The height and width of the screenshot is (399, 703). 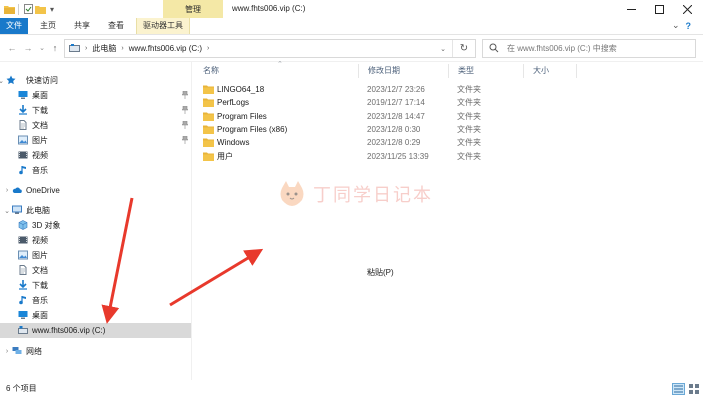 I want to click on maximize-icon, so click(x=659, y=9).